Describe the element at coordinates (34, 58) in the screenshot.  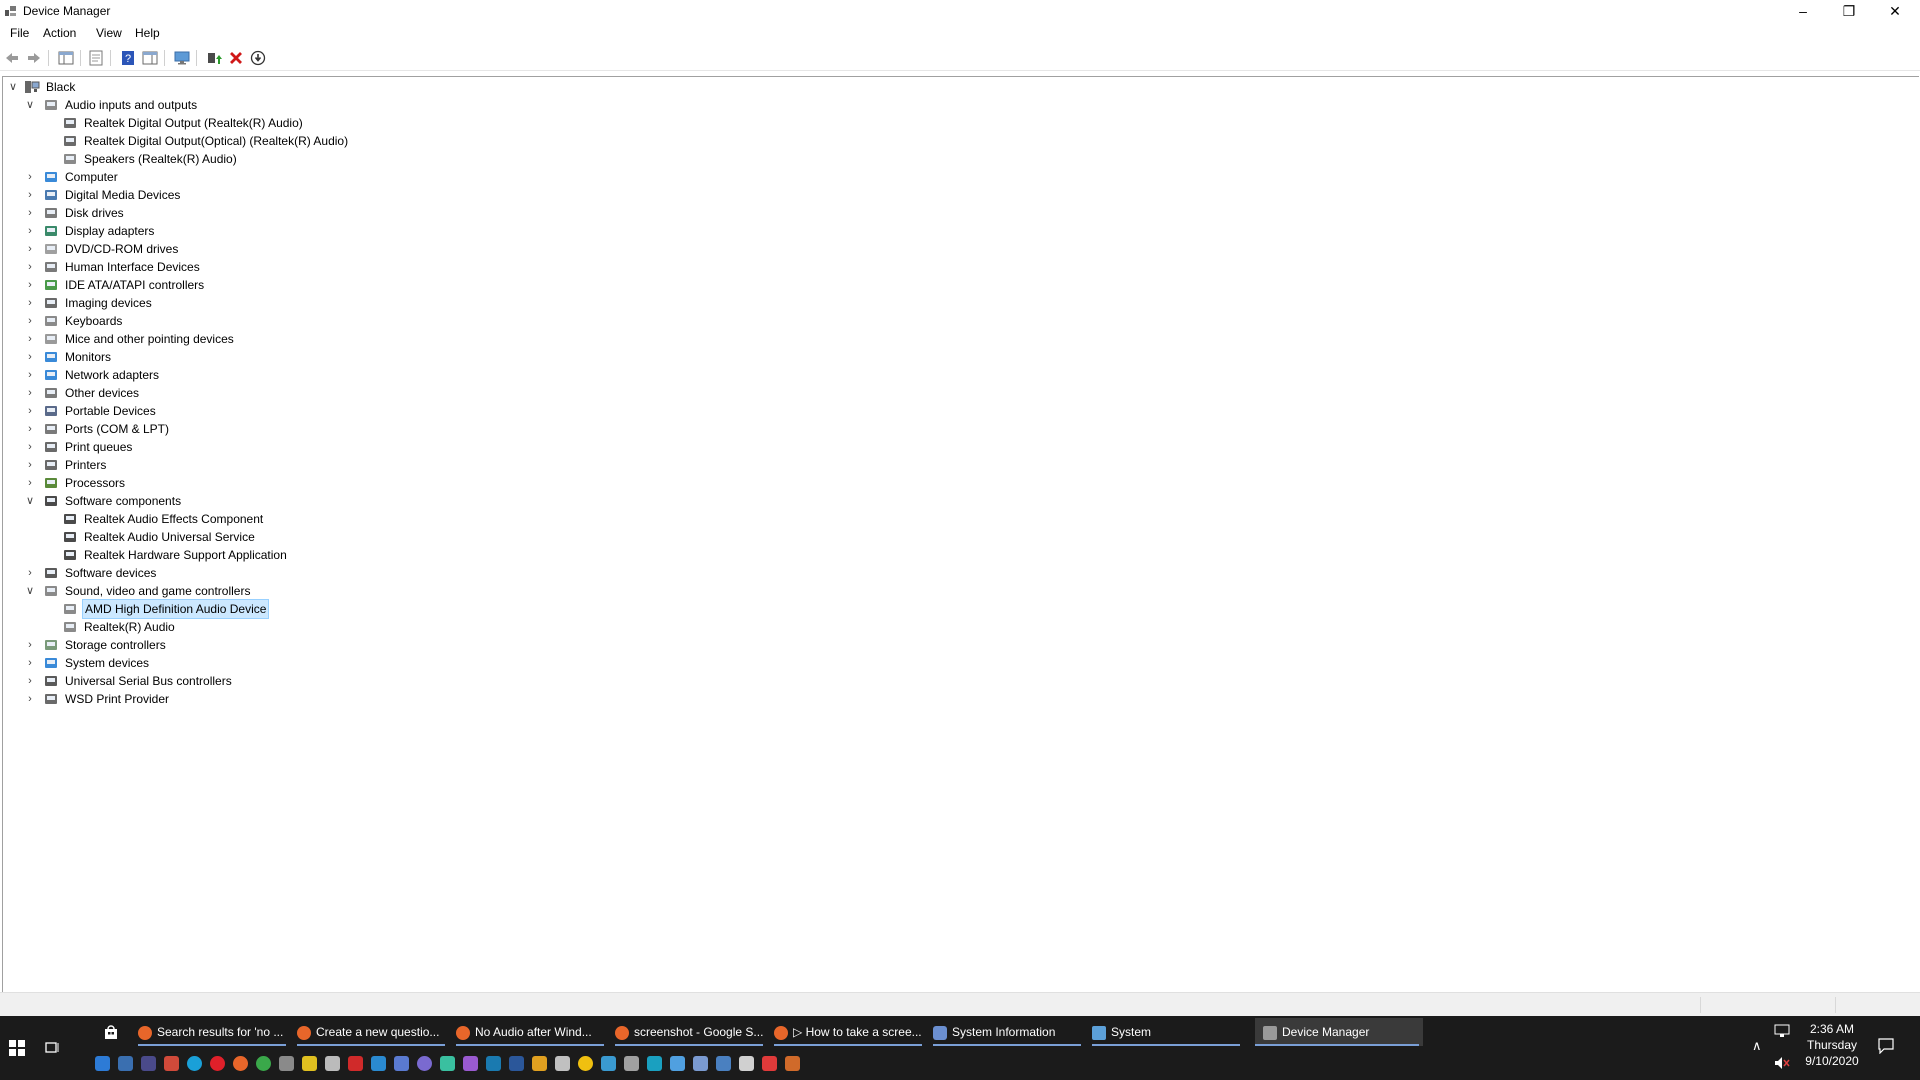
I see `forward-arrow-icon` at that location.